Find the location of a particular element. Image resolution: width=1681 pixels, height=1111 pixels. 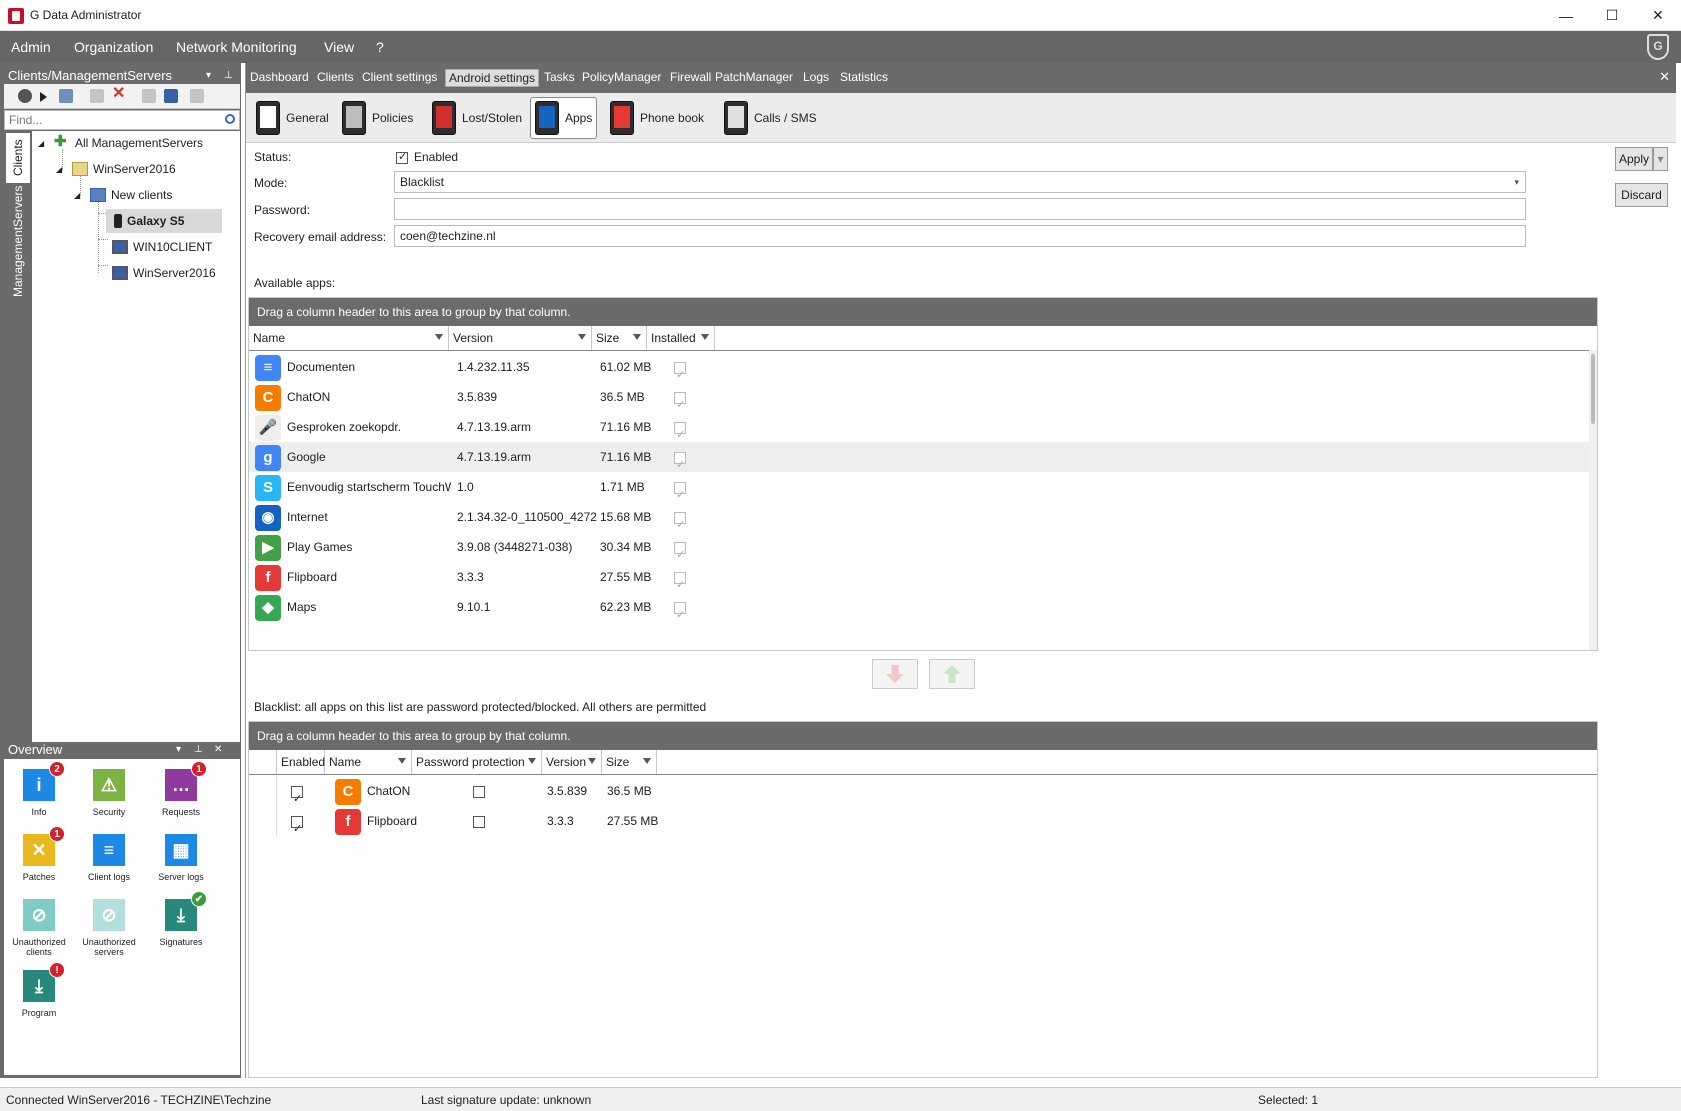

subtab-policies: Policies is located at coordinates (377, 118).